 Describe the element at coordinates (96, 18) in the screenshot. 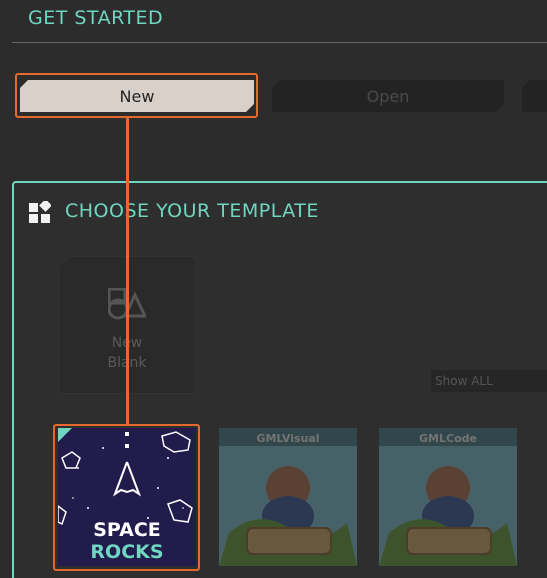

I see `get-started-heading: GET STARTED` at that location.